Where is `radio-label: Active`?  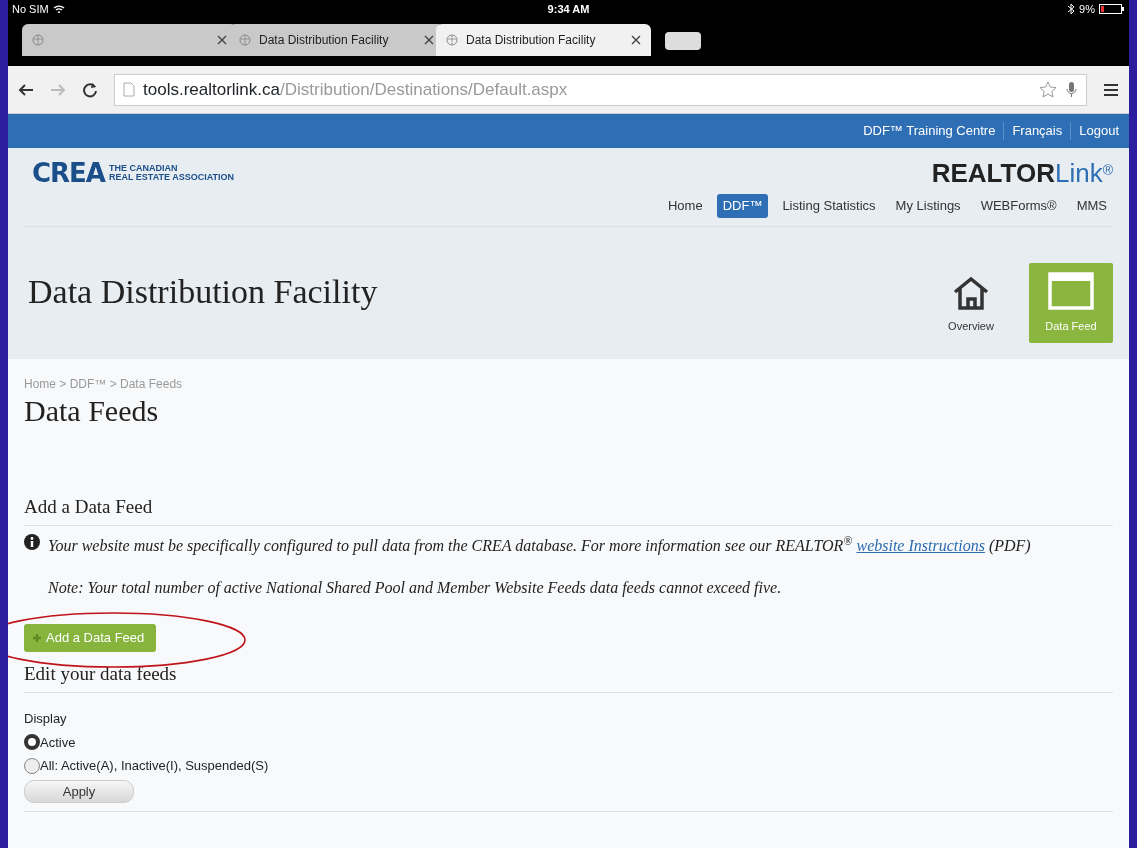 radio-label: Active is located at coordinates (58, 742).